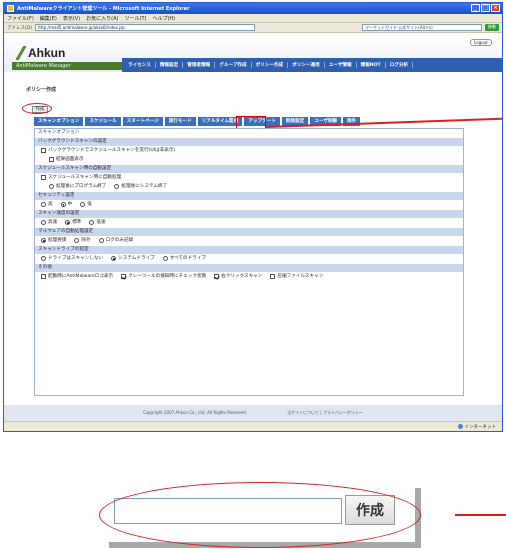  Describe the element at coordinates (325, 412) in the screenshot. I see `footer-links: 当サイトについて | プライバシーポリシー` at that location.